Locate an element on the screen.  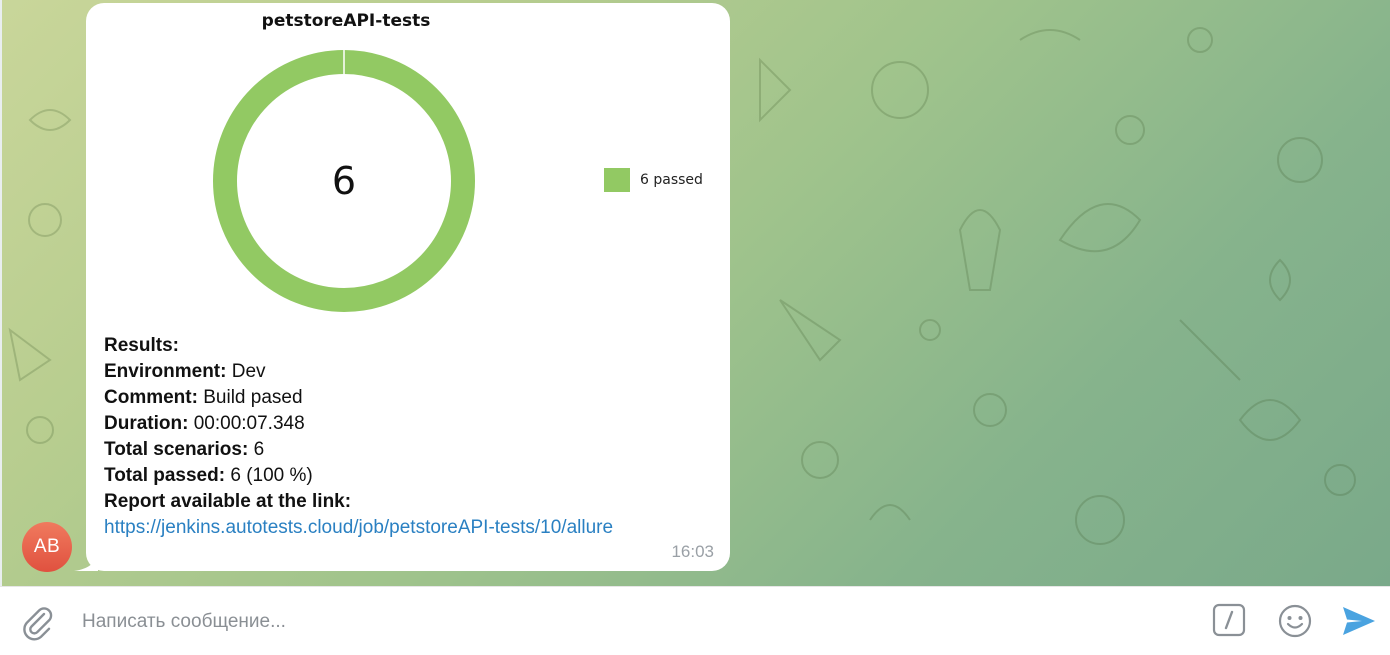
chart-legend: 6 passed is located at coordinates (653, 180).